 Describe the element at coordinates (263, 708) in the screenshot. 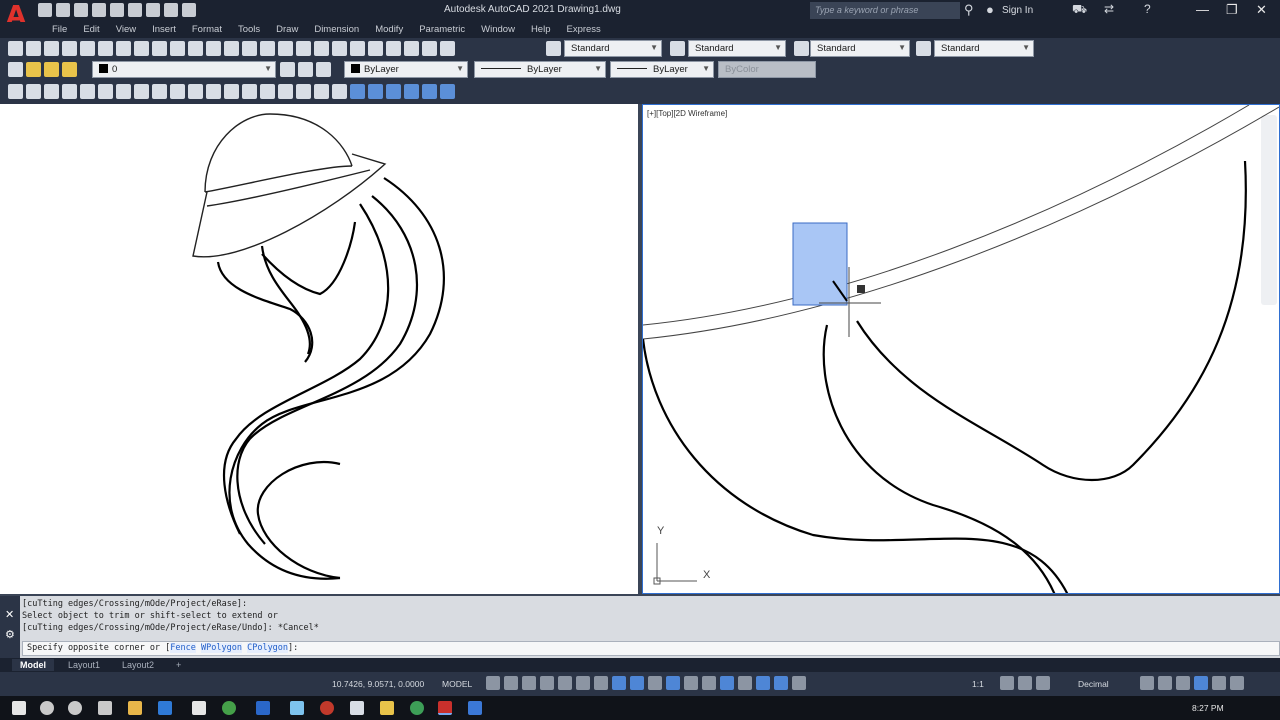

I see `app-blue-icon` at that location.